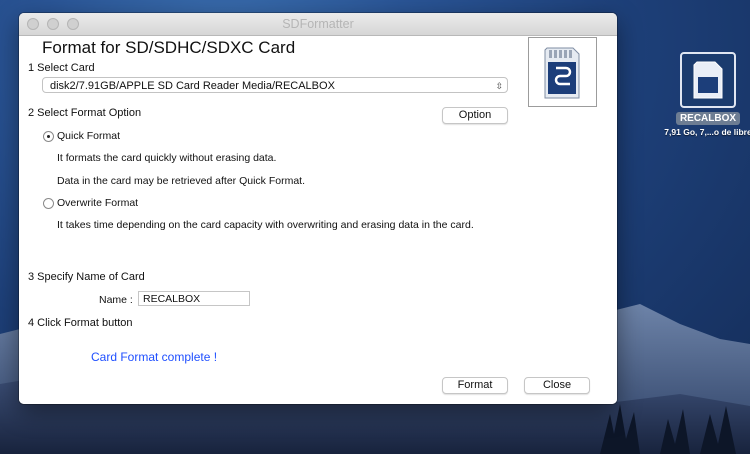 The image size is (750, 454). I want to click on page-title: Format for SD/SDHC/SDXC Card, so click(169, 47).